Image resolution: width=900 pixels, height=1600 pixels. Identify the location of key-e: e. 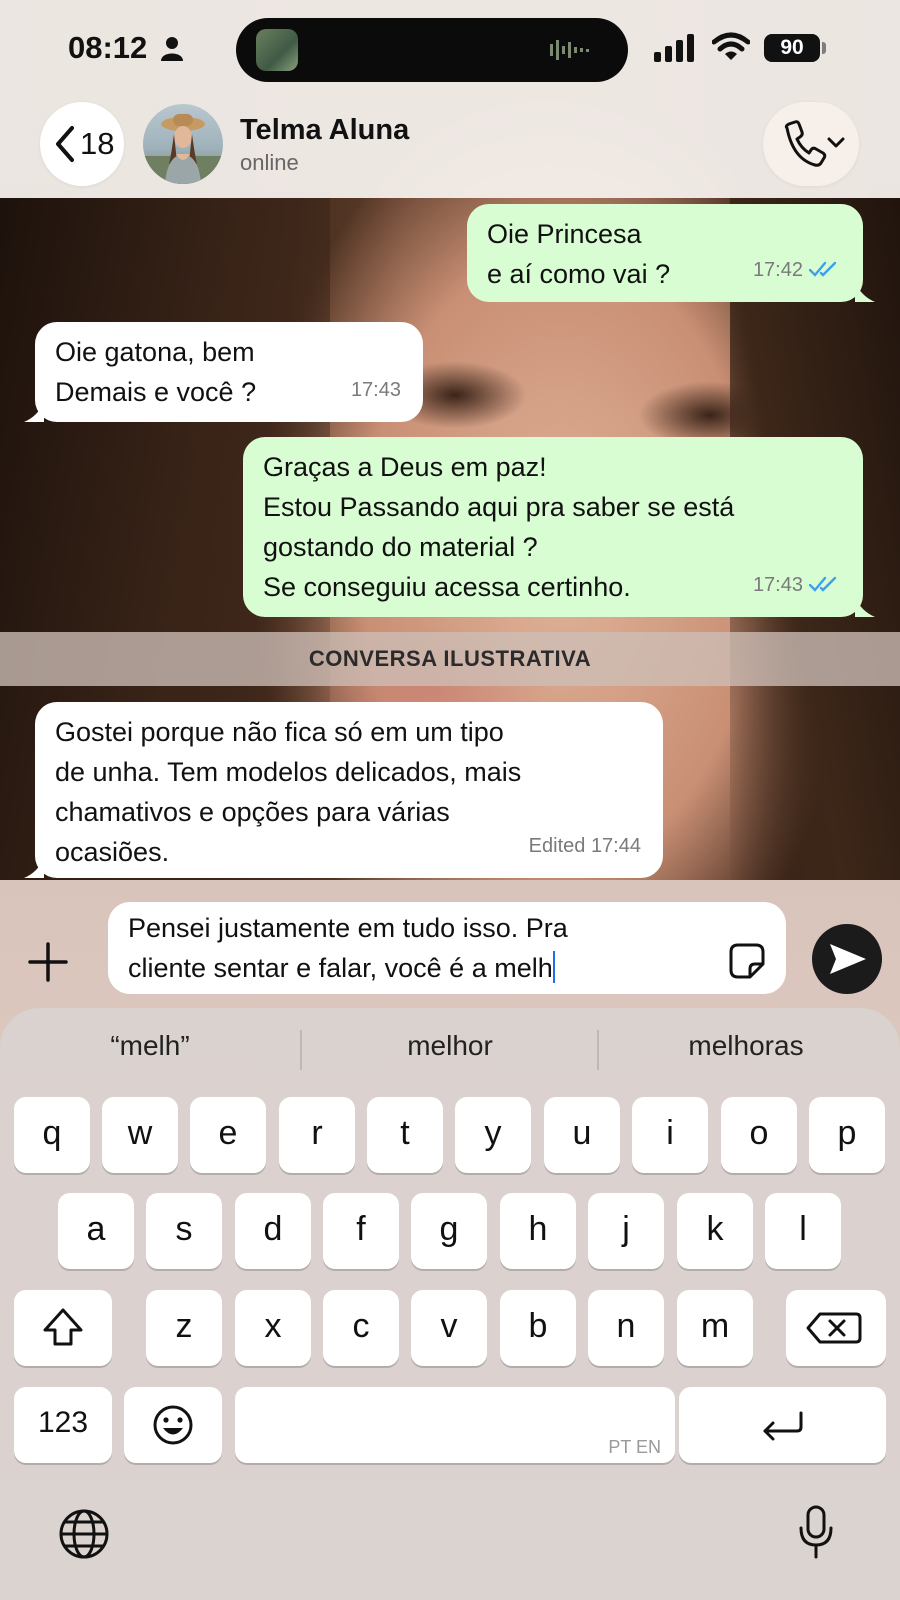
(228, 1135).